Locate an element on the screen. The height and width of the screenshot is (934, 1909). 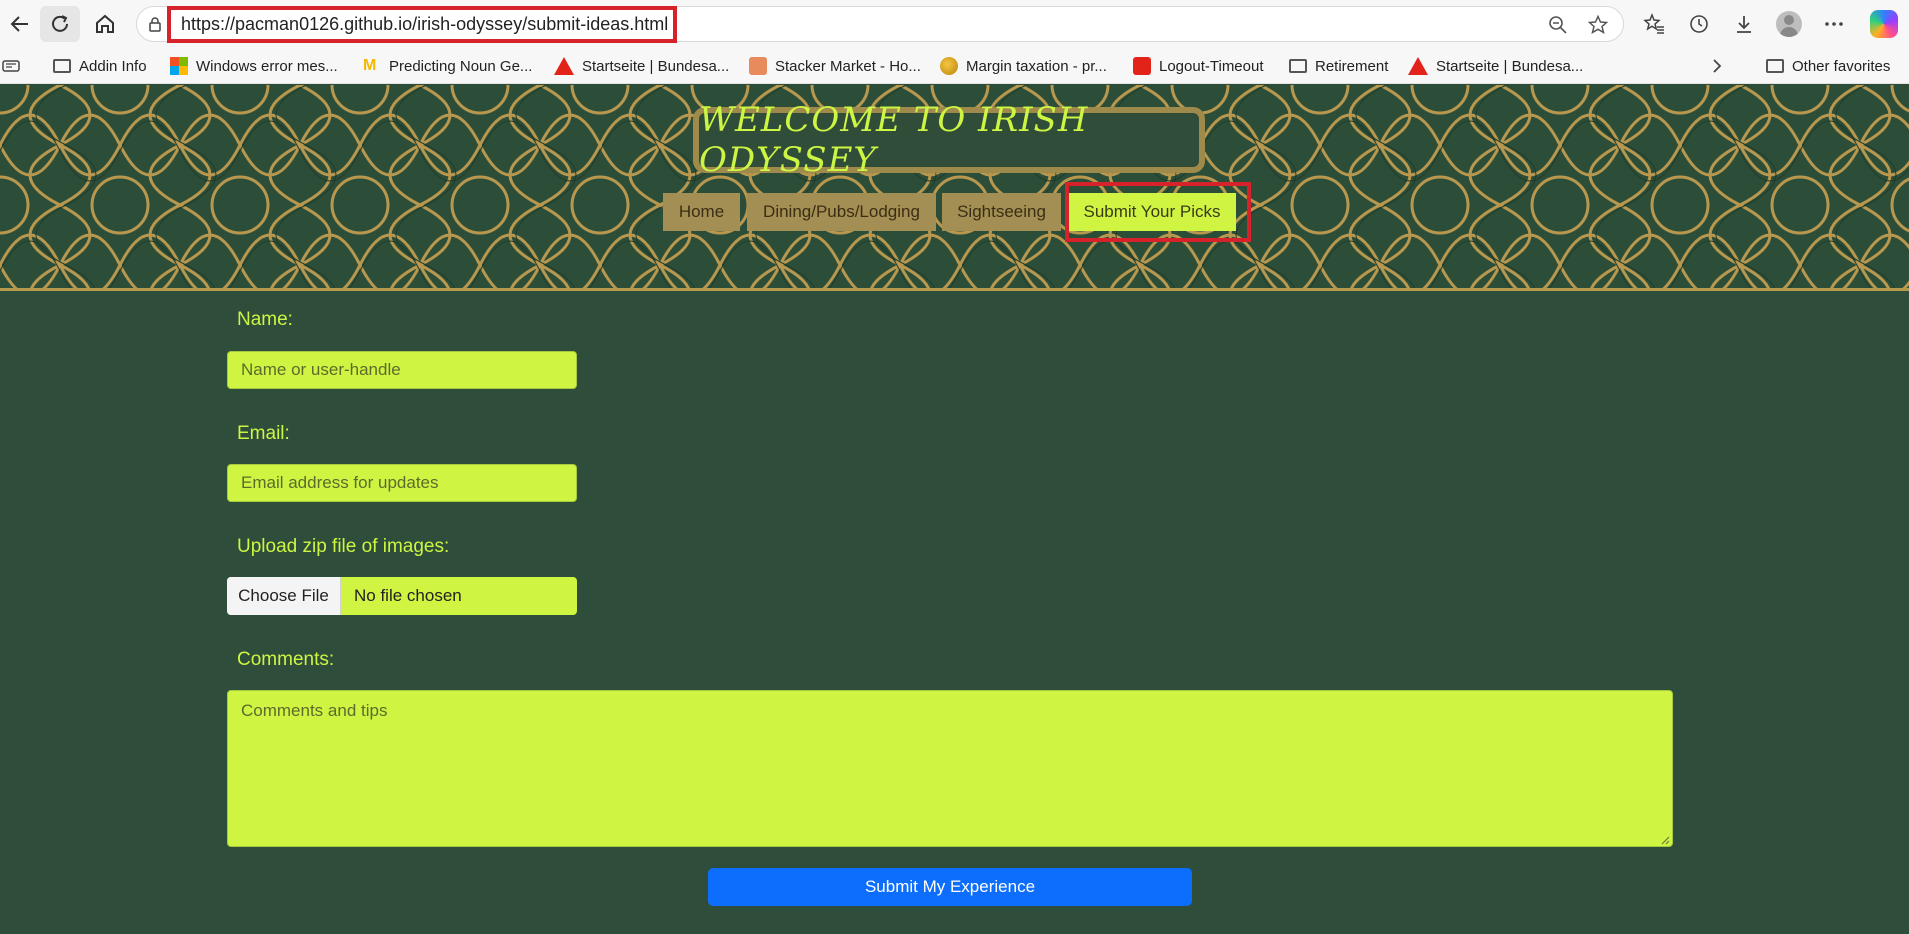
file-upload-input: Choose File No file chosen is located at coordinates (402, 596).